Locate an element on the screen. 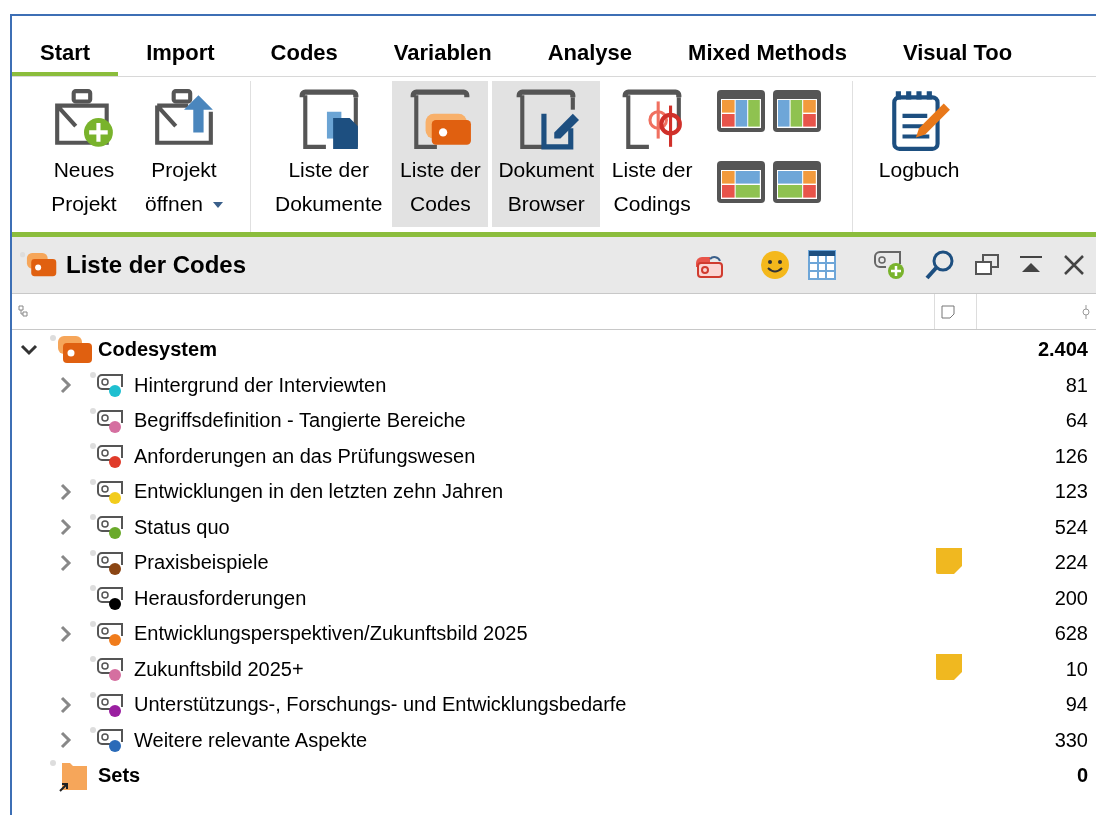  tree-item-label: Sets is located at coordinates (119, 776).